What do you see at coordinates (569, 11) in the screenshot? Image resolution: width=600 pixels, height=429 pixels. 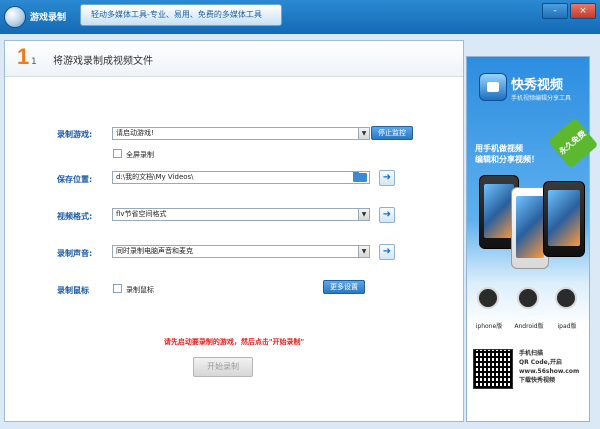 I see `window-controls: - ×` at bounding box center [569, 11].